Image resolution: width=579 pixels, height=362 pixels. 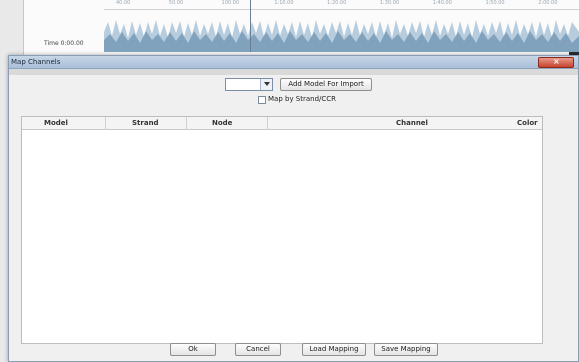 What do you see at coordinates (123, 3) in the screenshot?
I see `ruler-tick: 40.00` at bounding box center [123, 3].